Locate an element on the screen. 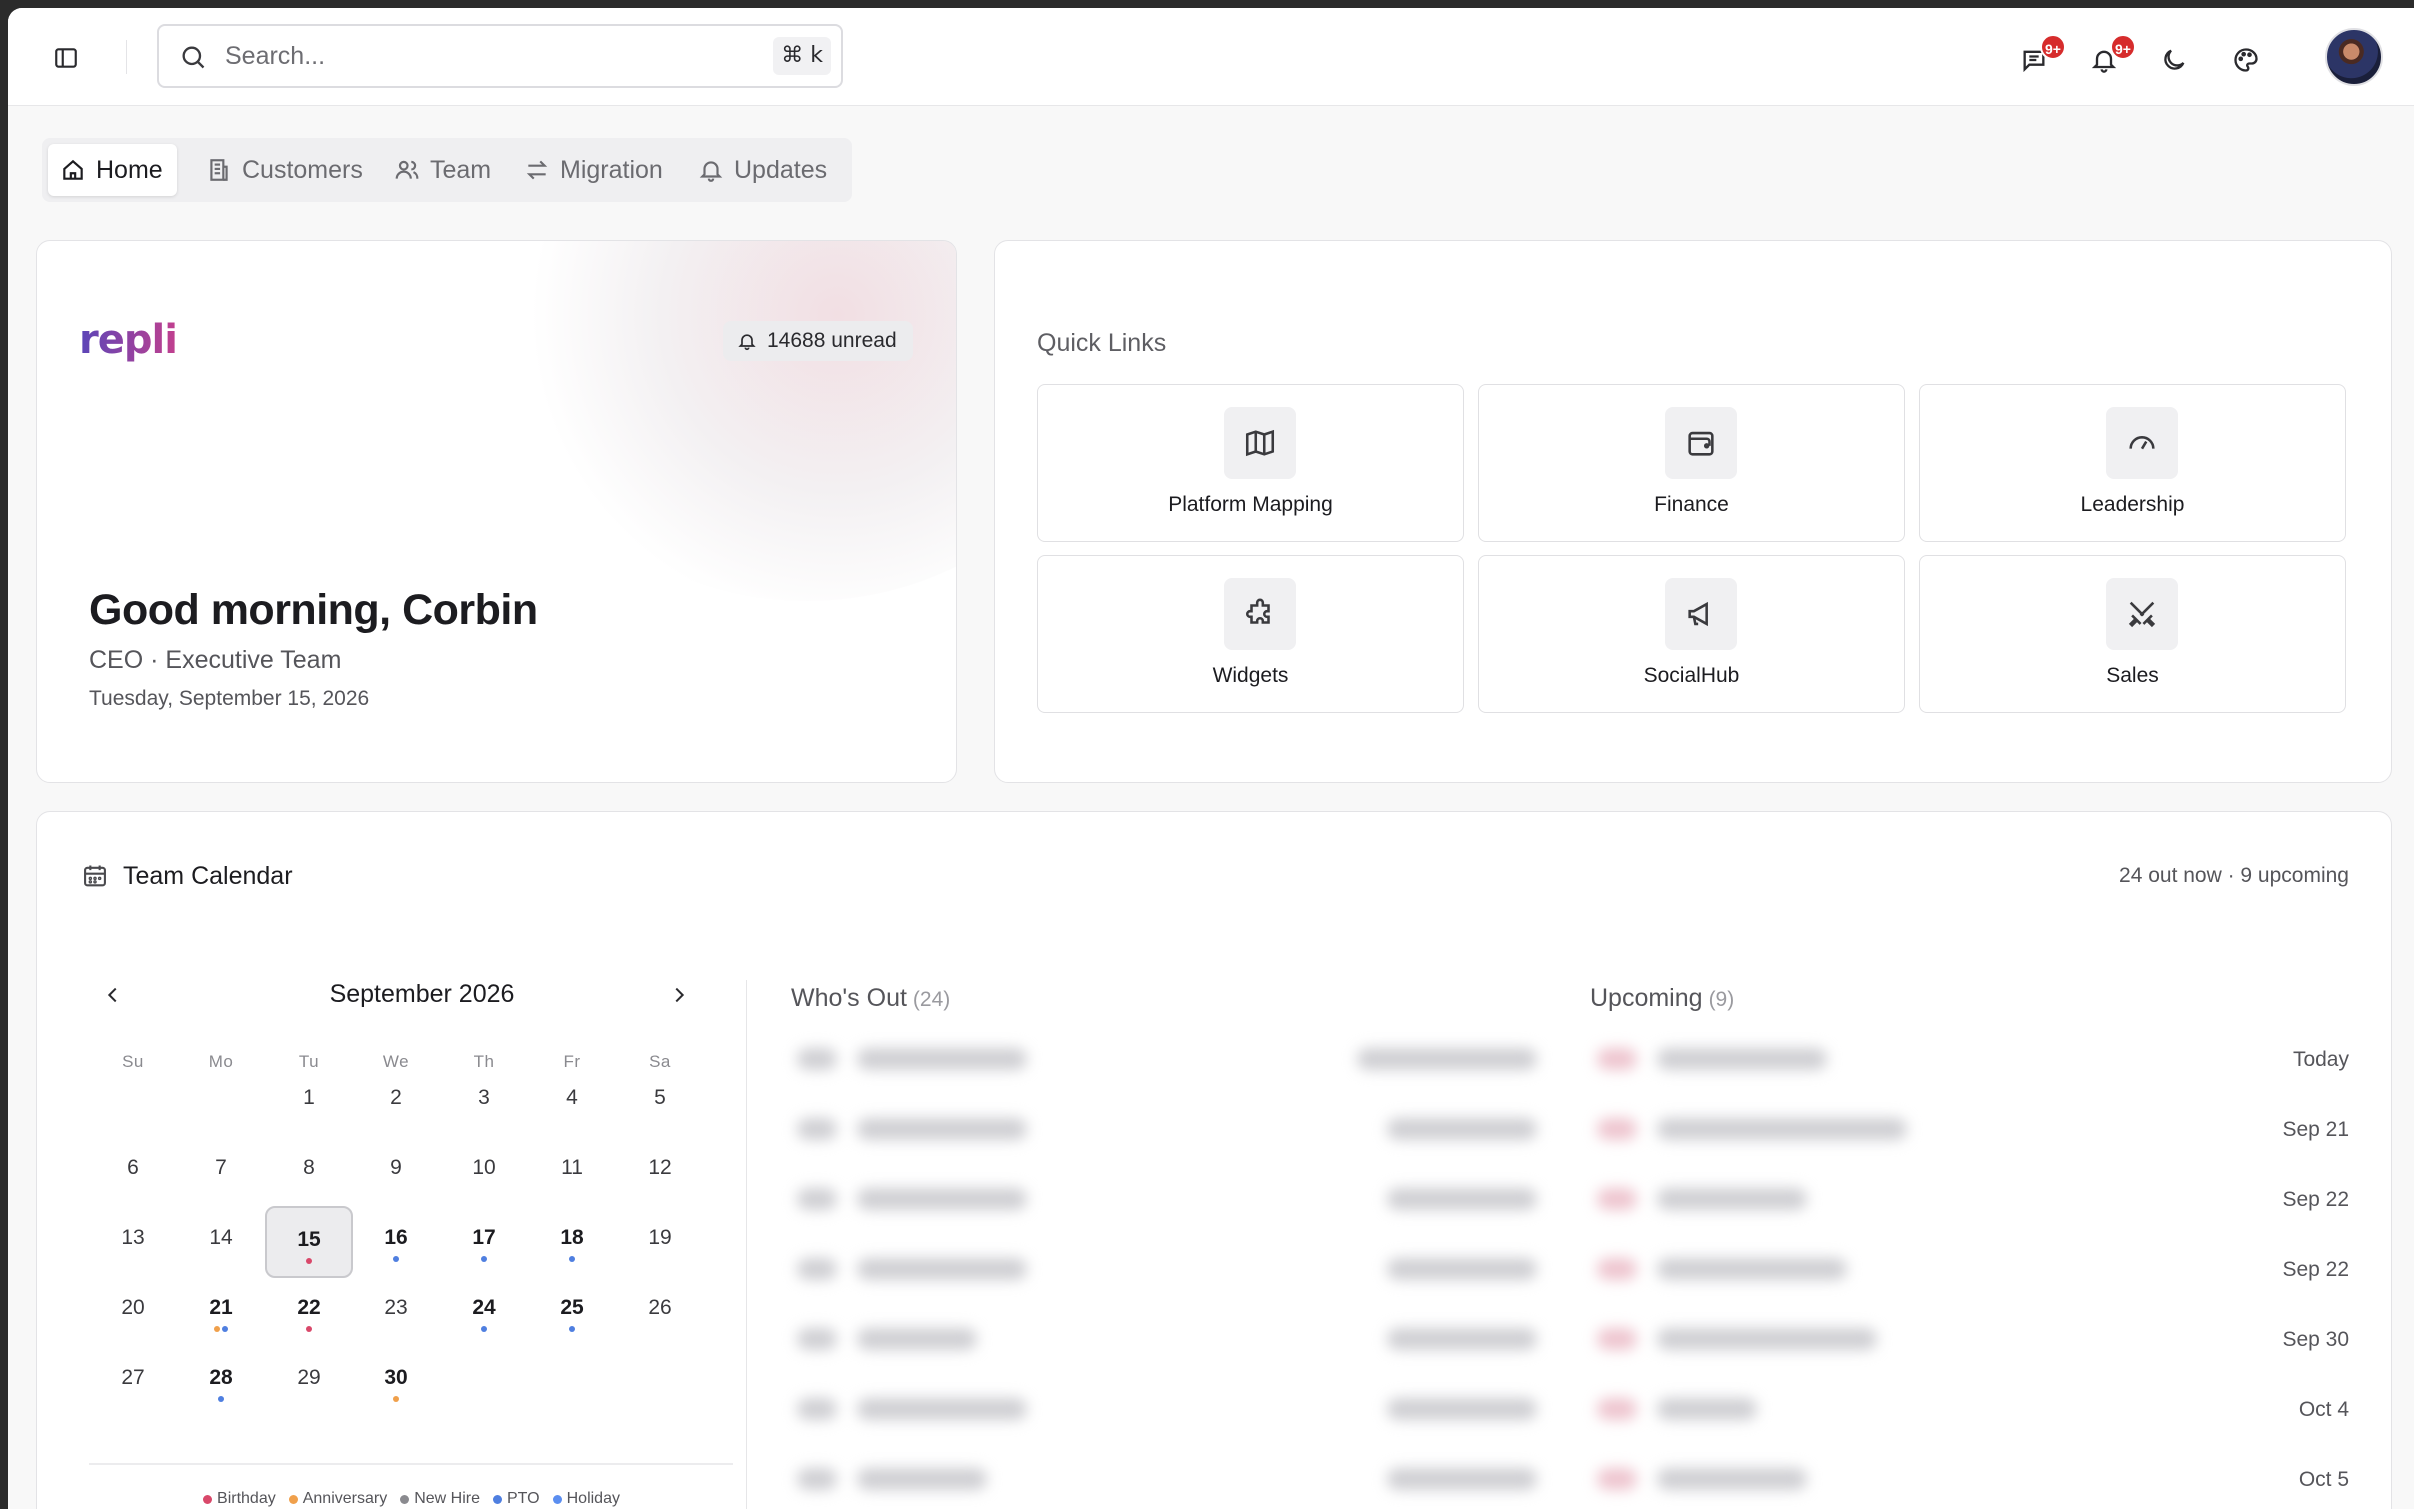 The width and height of the screenshot is (2414, 1509). notifications-button: 9+ is located at coordinates (2111, 56).